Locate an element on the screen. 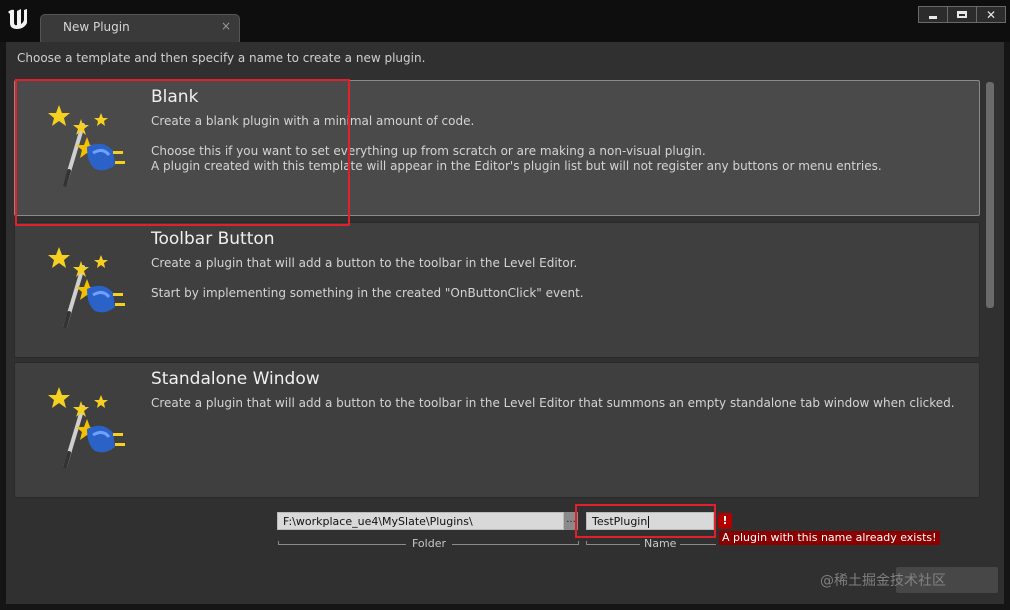 The width and height of the screenshot is (1010, 610). text-caret is located at coordinates (649, 522).